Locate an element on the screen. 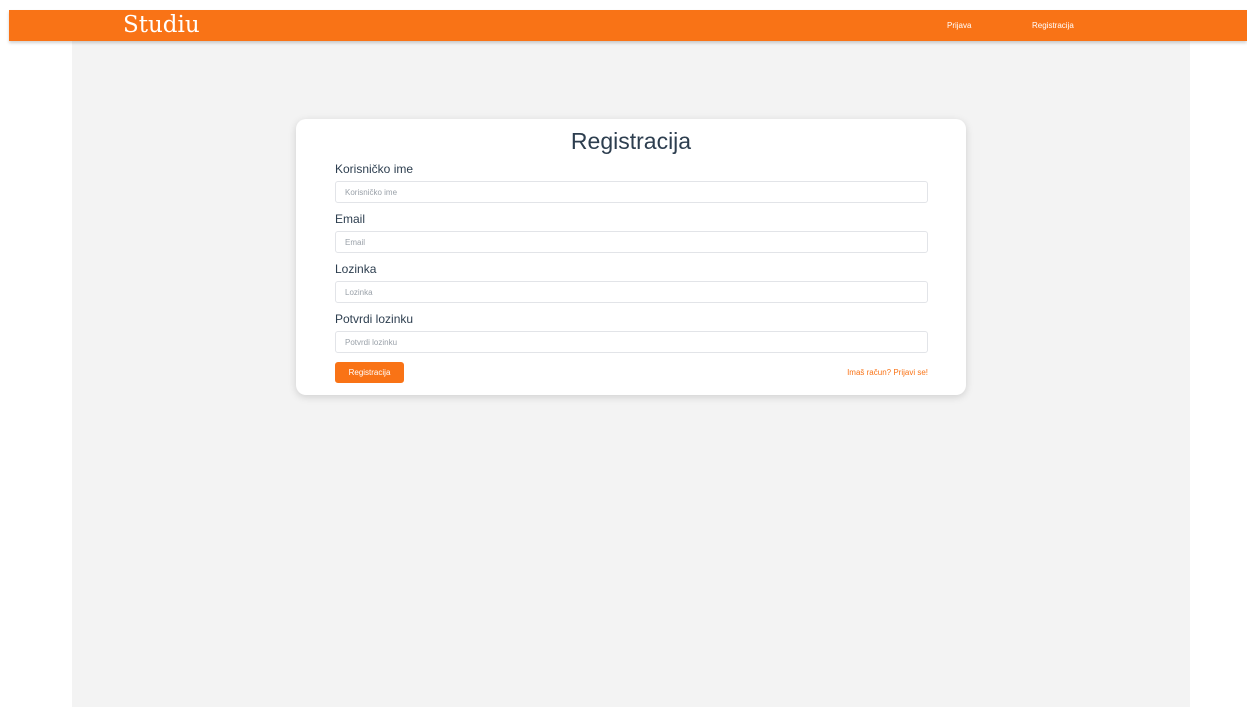  nav-link-registracija: Registracija is located at coordinates (1053, 25).